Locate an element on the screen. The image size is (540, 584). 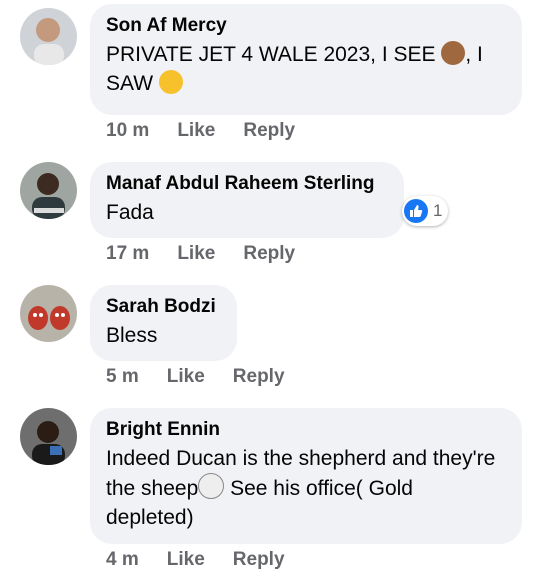
comment-time: 4 m is located at coordinates (122, 560).